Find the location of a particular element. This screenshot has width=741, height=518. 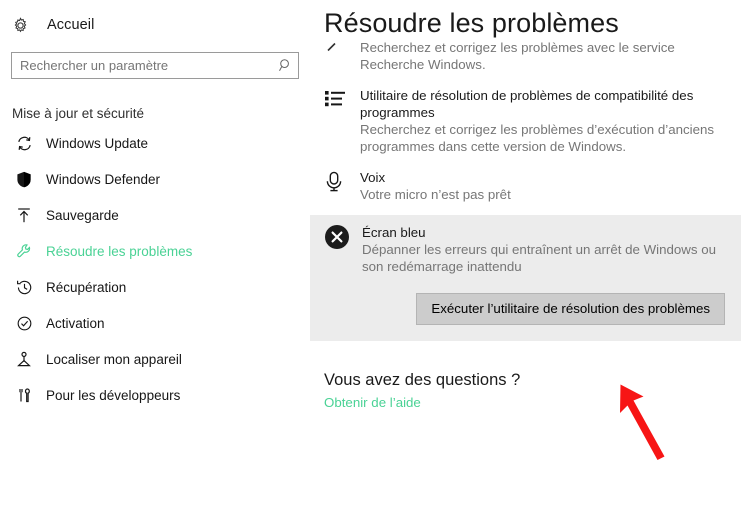

get-help-link: Obtenir de l’aide is located at coordinates (372, 402).